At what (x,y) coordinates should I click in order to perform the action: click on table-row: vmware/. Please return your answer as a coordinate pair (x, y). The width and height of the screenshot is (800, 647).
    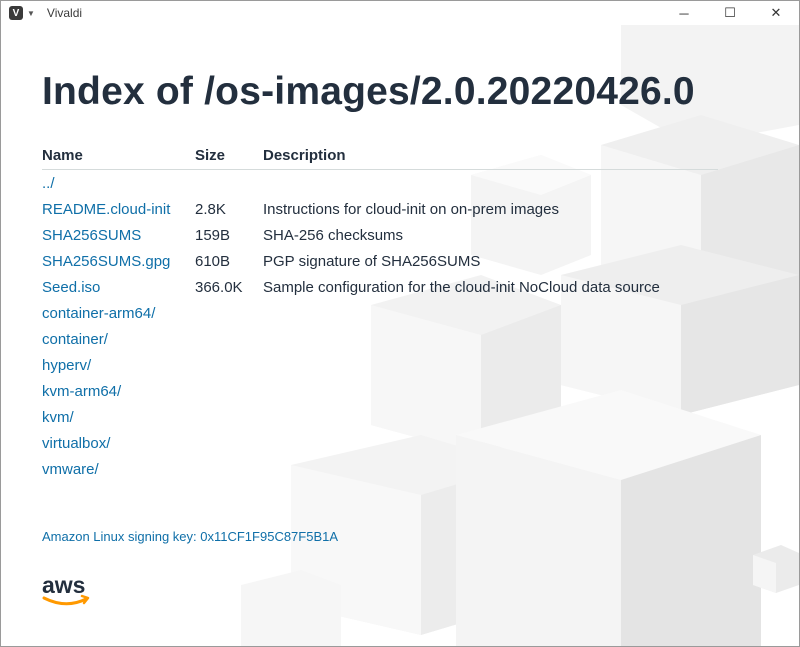
    Looking at the image, I should click on (380, 469).